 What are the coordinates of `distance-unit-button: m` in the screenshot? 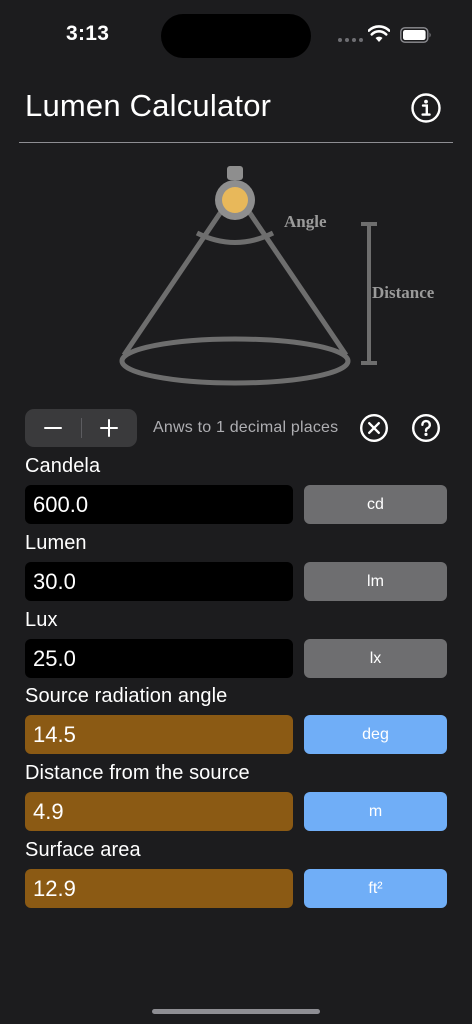 It's located at (375, 811).